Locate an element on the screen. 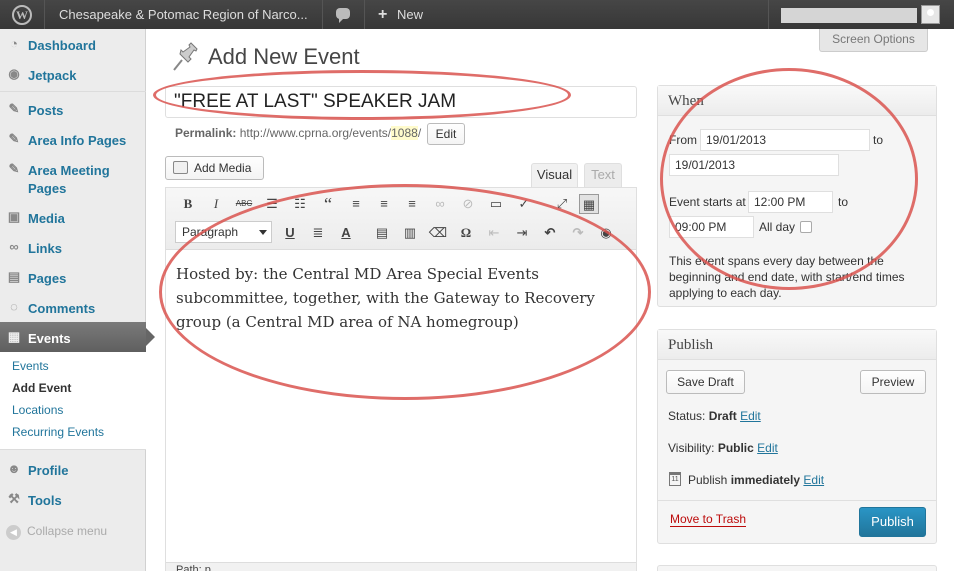  format-select-value: Paragraph is located at coordinates (210, 232).